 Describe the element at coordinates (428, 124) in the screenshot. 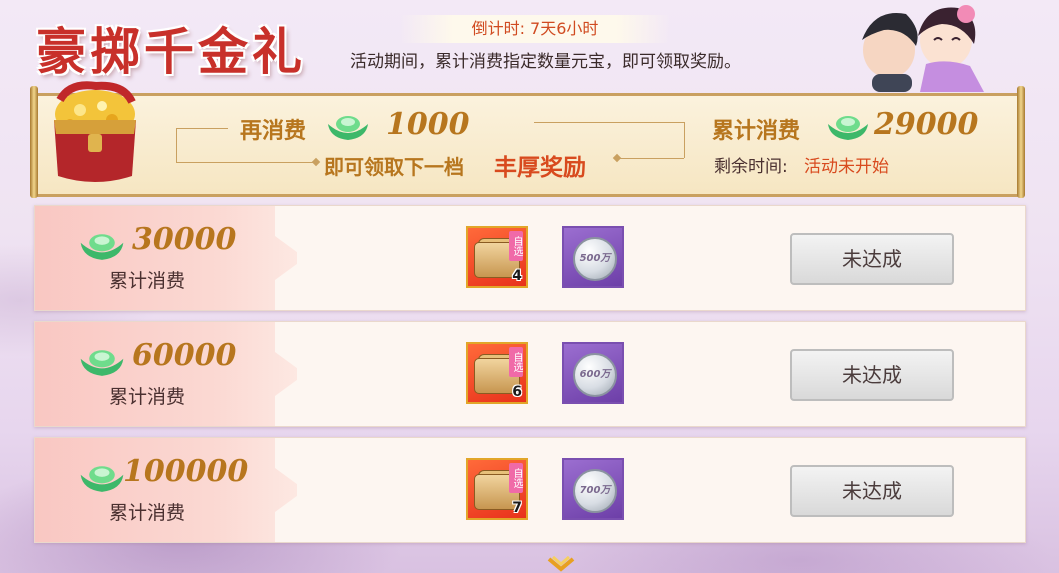

I see `spend-more-amount: 1000` at that location.